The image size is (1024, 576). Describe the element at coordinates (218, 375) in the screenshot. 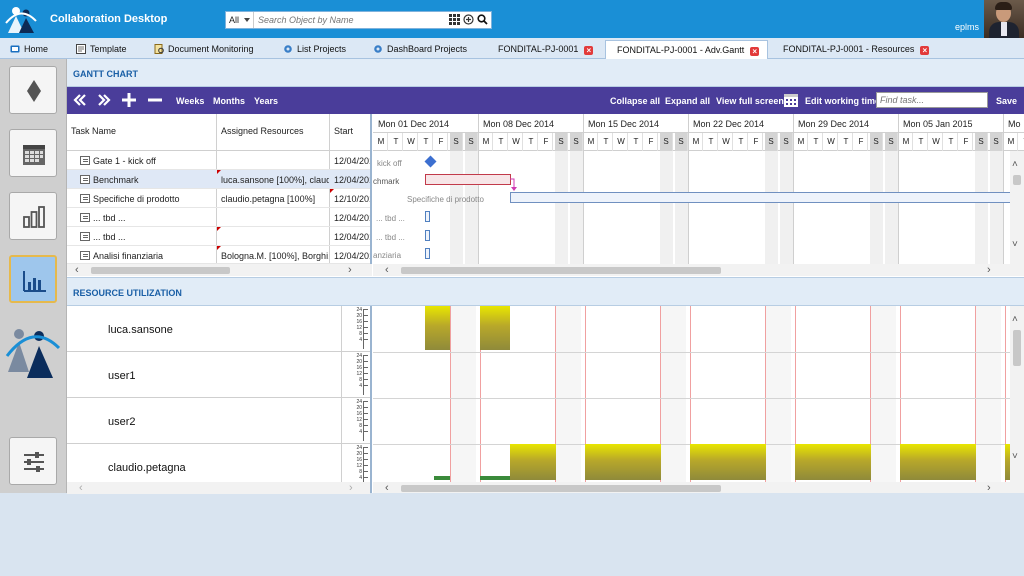

I see `resource-row: user1 24 20 16 12 8 4` at that location.